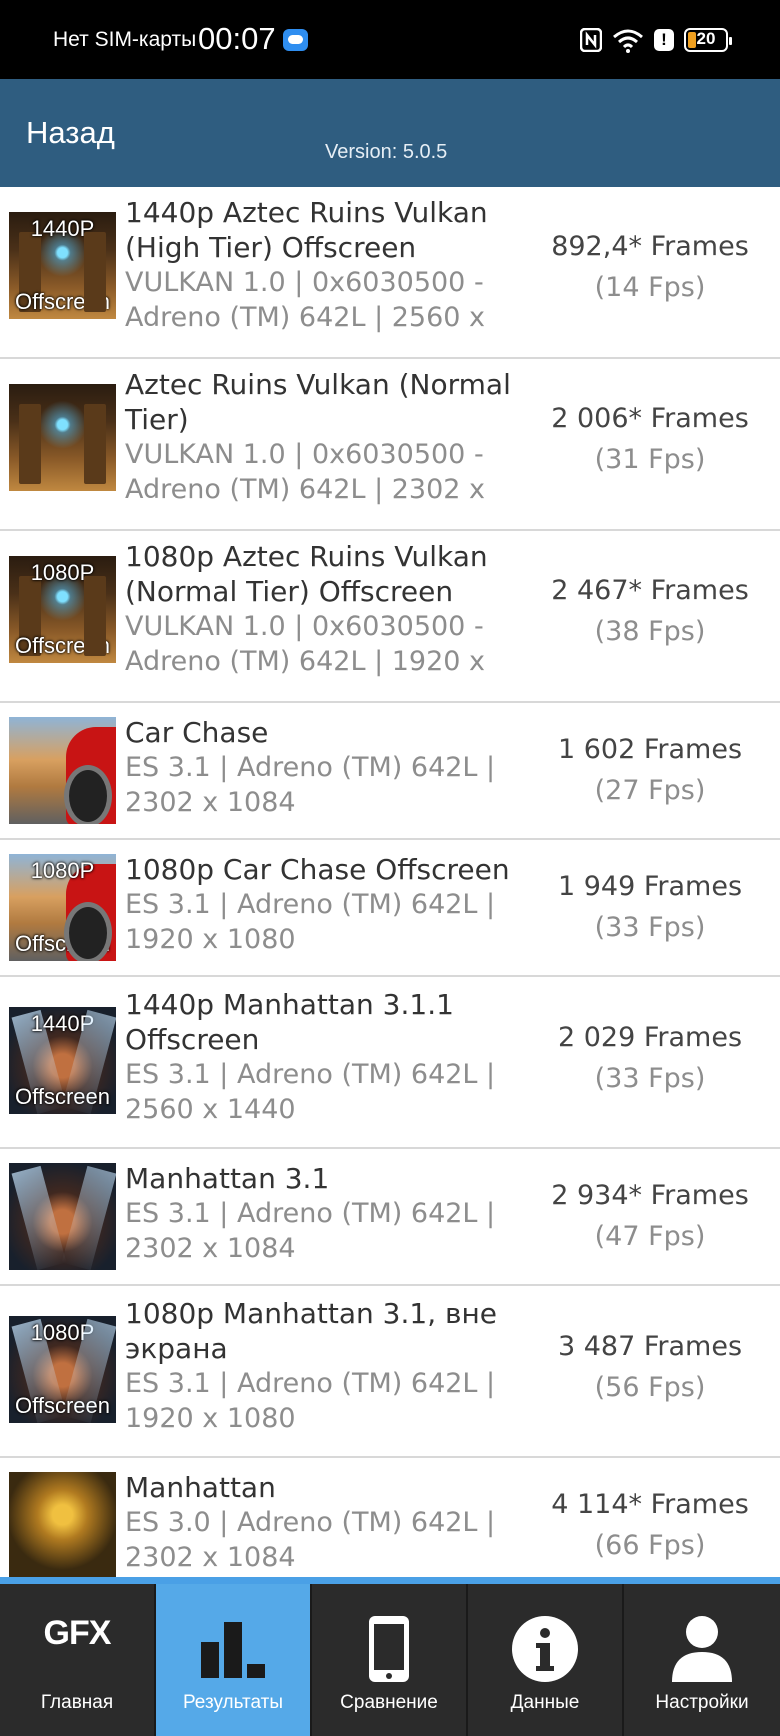 The width and height of the screenshot is (780, 1736). I want to click on battery-icon: 20, so click(708, 40).